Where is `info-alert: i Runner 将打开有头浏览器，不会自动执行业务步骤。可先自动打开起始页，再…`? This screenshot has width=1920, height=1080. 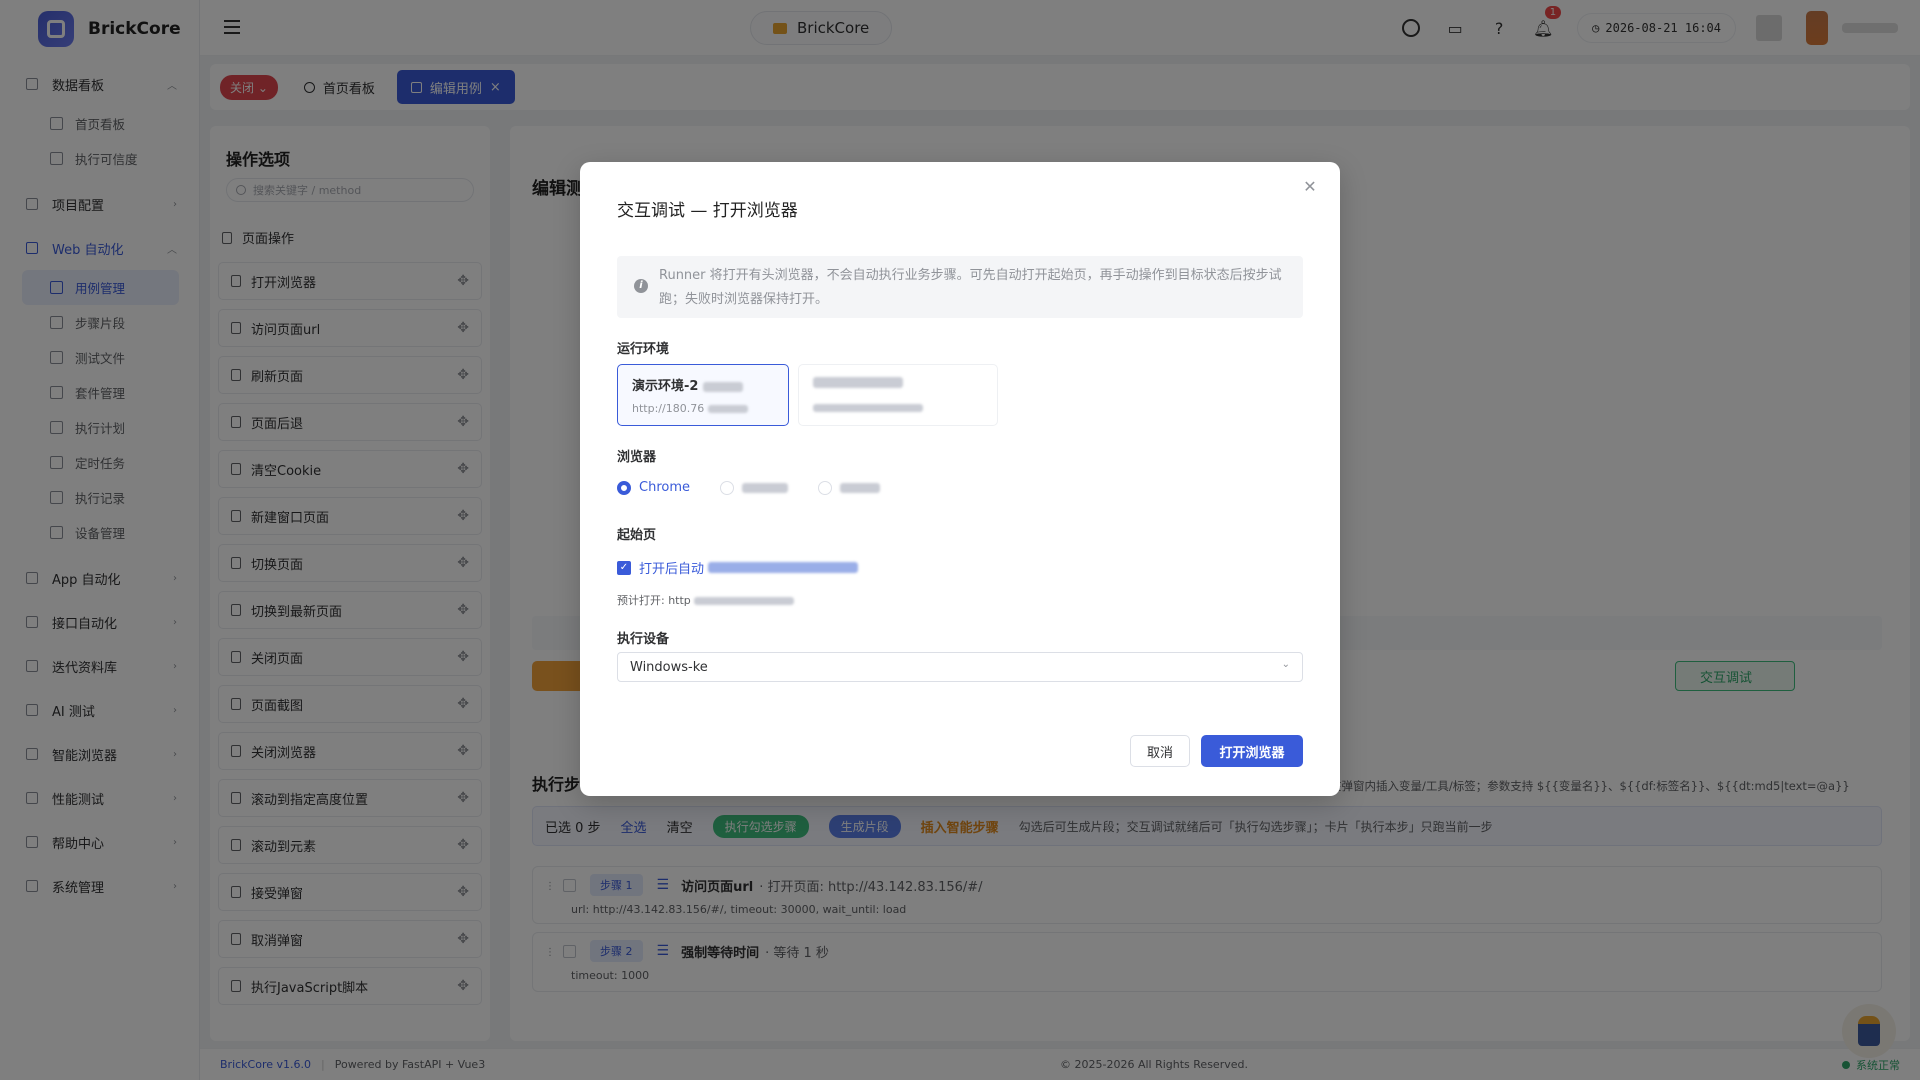 info-alert: i Runner 将打开有头浏览器，不会自动执行业务步骤。可先自动打开起始页，再… is located at coordinates (960, 287).